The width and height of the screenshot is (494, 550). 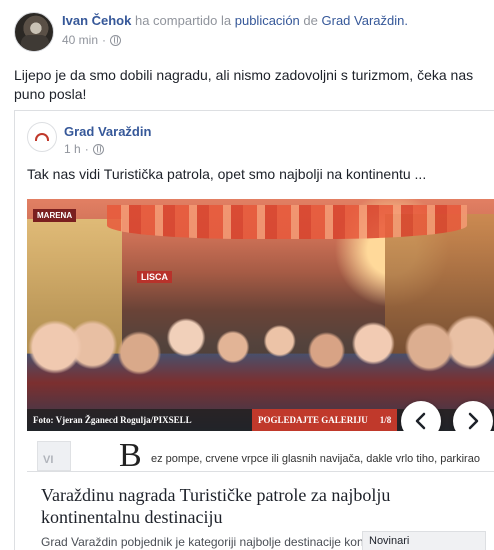 I want to click on shared-post-meta: 1 h ·, so click(x=84, y=149).